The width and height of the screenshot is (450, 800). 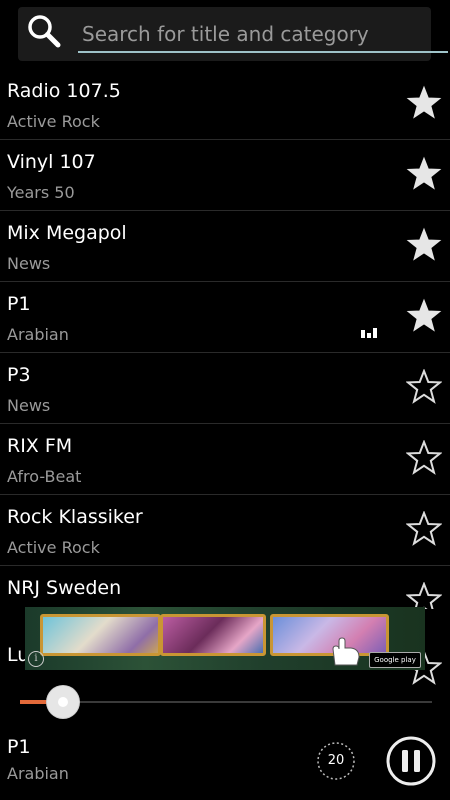 What do you see at coordinates (40, 446) in the screenshot?
I see `station-title: RIX FM` at bounding box center [40, 446].